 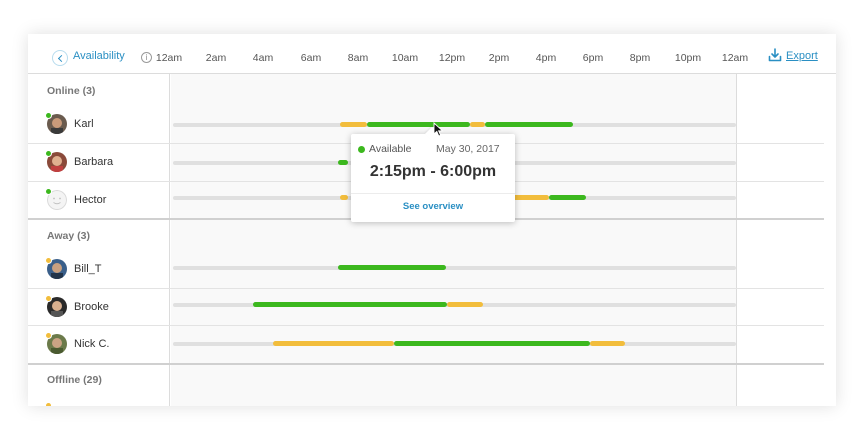 What do you see at coordinates (91, 307) in the screenshot?
I see `user-name: Brooke` at bounding box center [91, 307].